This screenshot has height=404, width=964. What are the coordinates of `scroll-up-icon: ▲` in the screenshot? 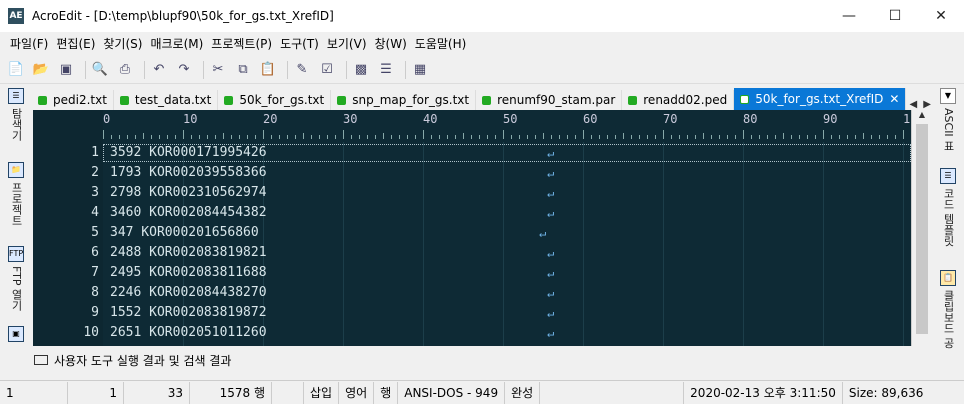 It's located at (922, 114).